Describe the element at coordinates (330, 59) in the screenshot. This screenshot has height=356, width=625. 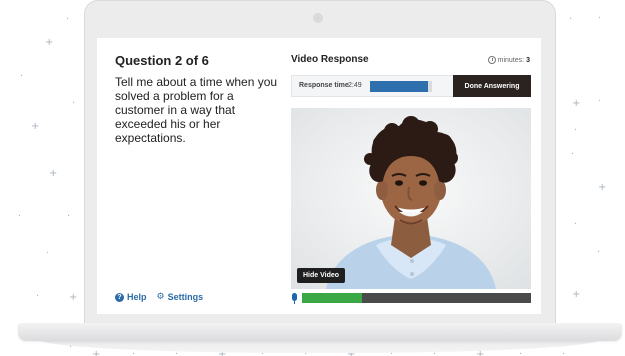
I see `video-response-title: Video Response` at that location.